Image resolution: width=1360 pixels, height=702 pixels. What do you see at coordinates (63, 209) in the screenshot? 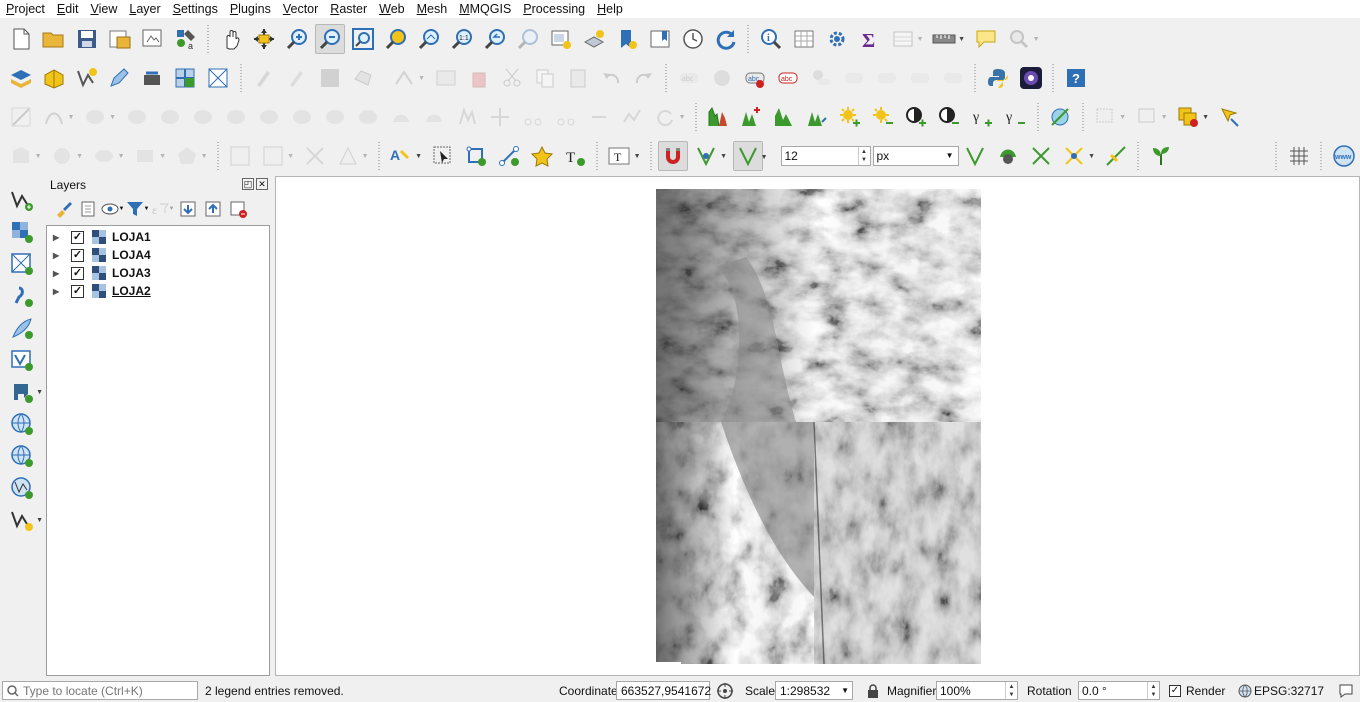
I see `open-layer-styling-button` at bounding box center [63, 209].